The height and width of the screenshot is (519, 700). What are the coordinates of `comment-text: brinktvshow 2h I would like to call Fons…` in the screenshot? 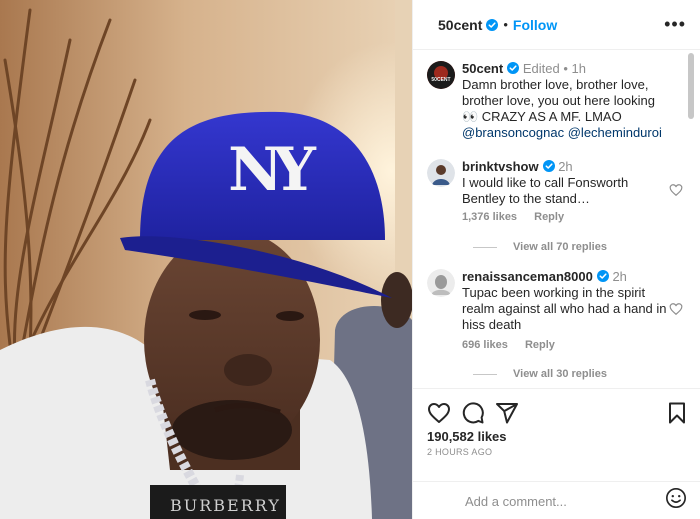 It's located at (566, 183).